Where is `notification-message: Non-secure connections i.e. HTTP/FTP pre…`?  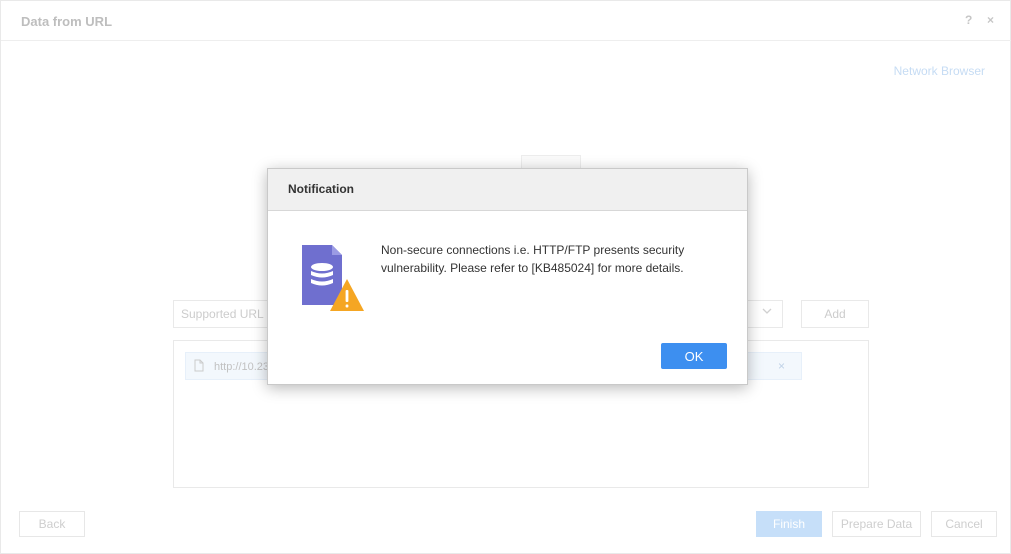 notification-message: Non-secure connections i.e. HTTP/FTP pre… is located at coordinates (533, 259).